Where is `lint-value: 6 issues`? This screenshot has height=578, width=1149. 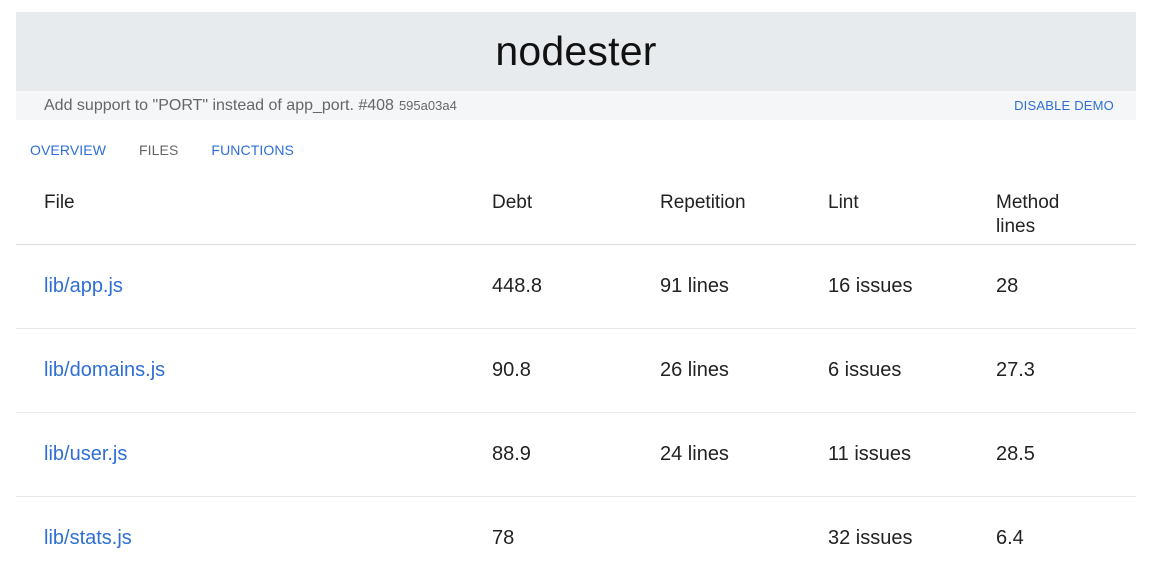
lint-value: 6 issues is located at coordinates (865, 370).